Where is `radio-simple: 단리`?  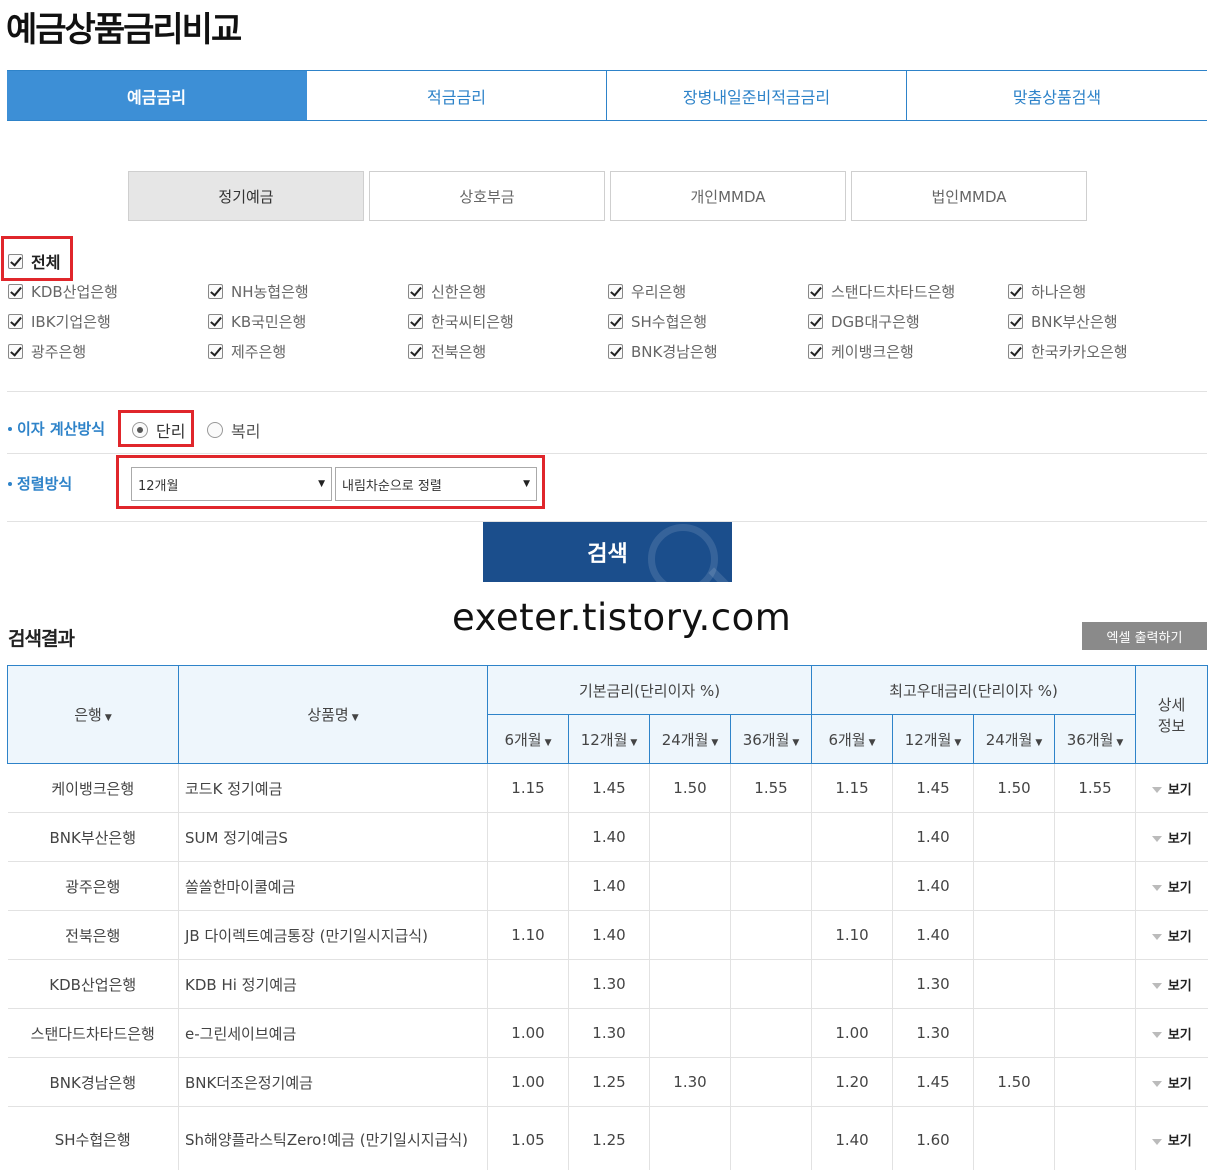
radio-simple: 단리 is located at coordinates (158, 430).